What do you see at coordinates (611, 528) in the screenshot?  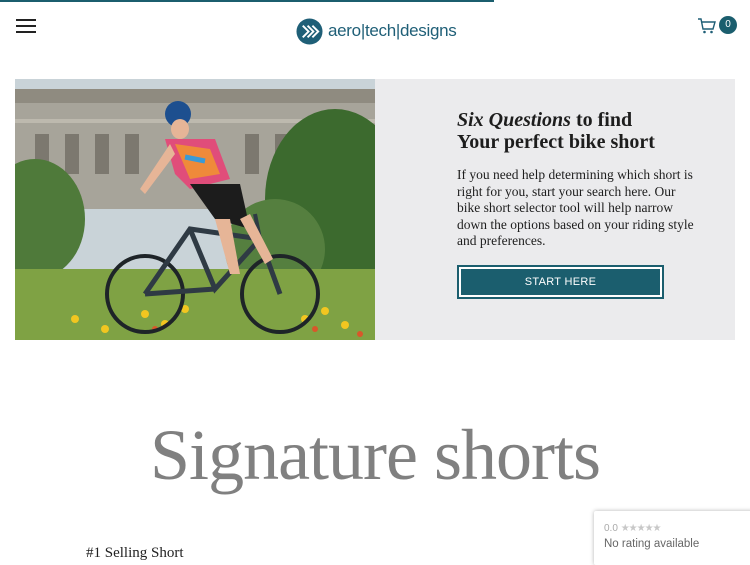 I see `rating-score: 0.0` at bounding box center [611, 528].